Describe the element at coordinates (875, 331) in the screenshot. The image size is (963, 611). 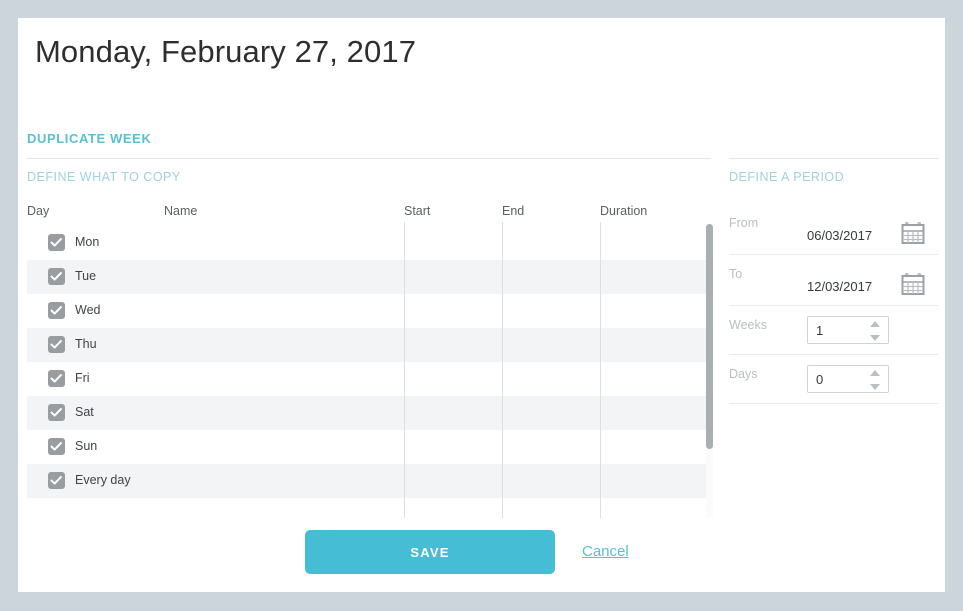
I see `weeks-spinner` at that location.